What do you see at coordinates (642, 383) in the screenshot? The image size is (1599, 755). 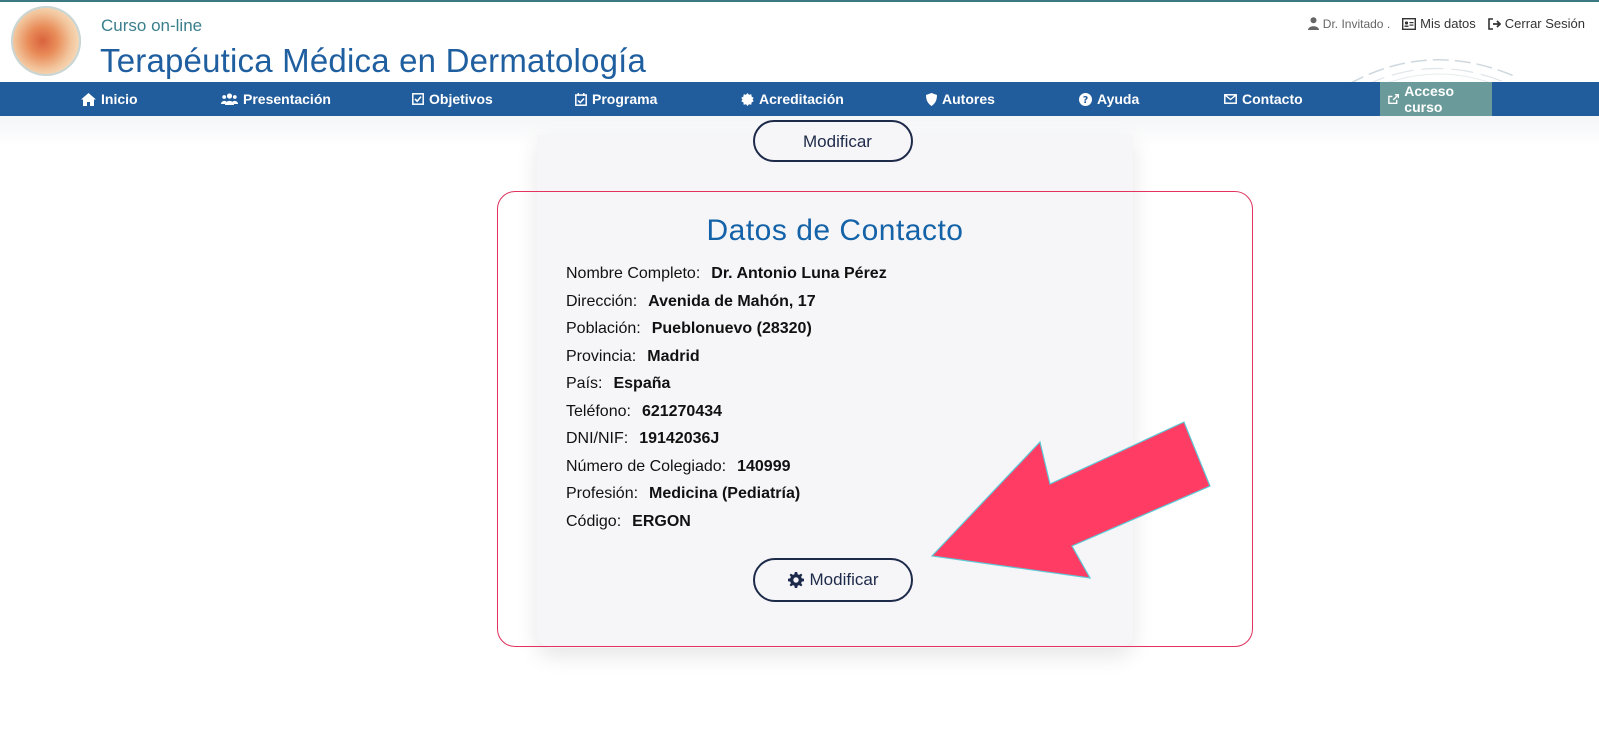 I see `field-value: España` at bounding box center [642, 383].